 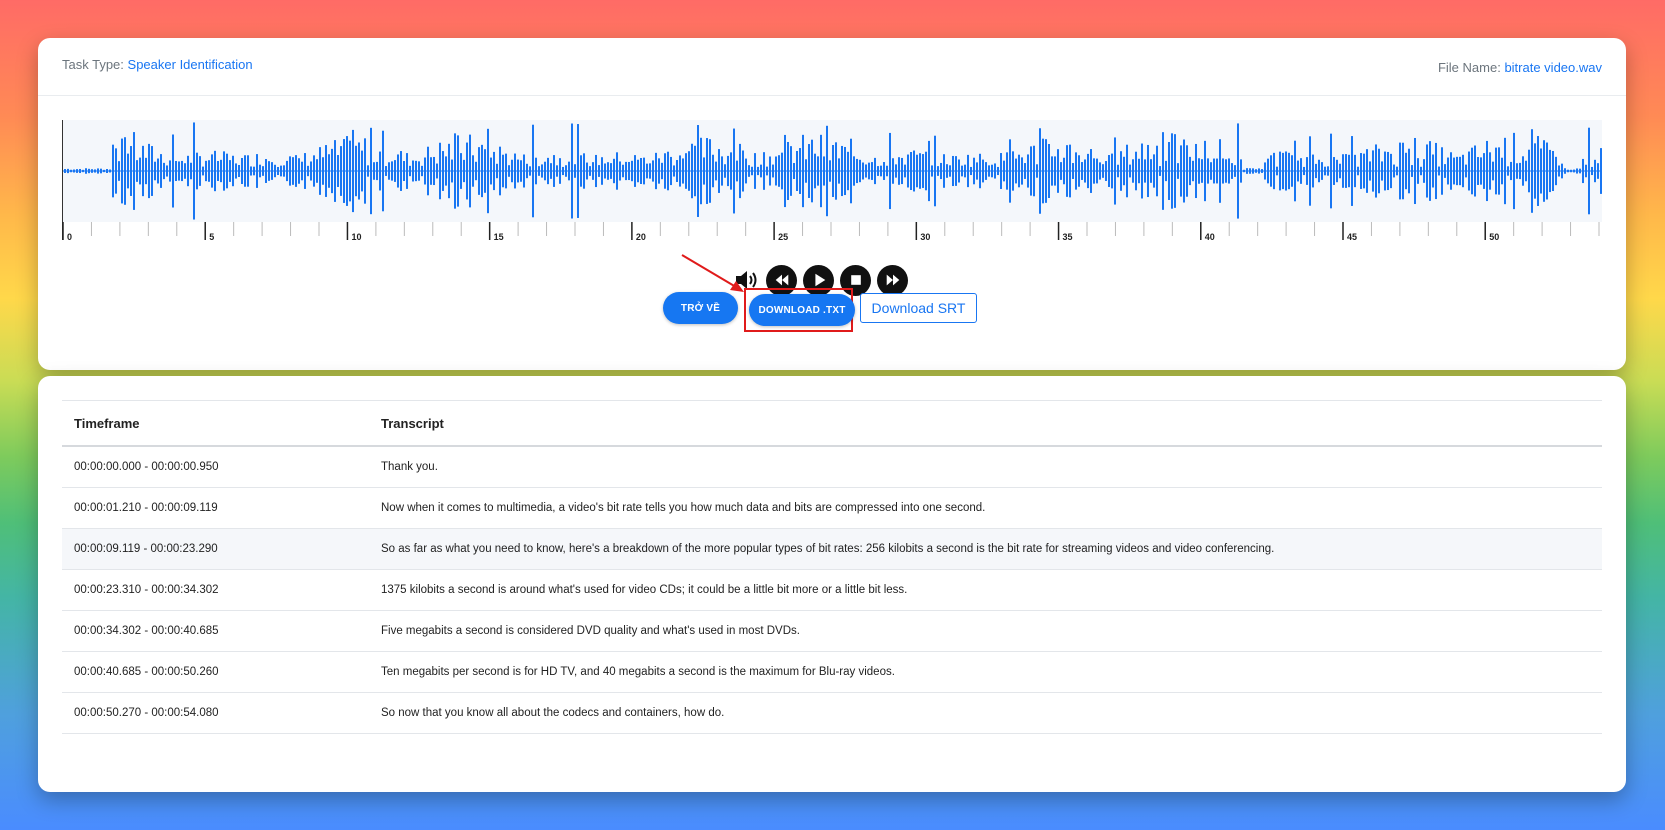 I want to click on download-txt-button: DOWNLOAD .TXT, so click(x=802, y=310).